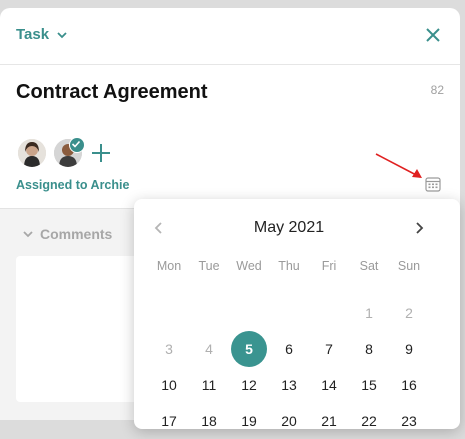  Describe the element at coordinates (209, 349) in the screenshot. I see `calendar-day: 4` at that location.